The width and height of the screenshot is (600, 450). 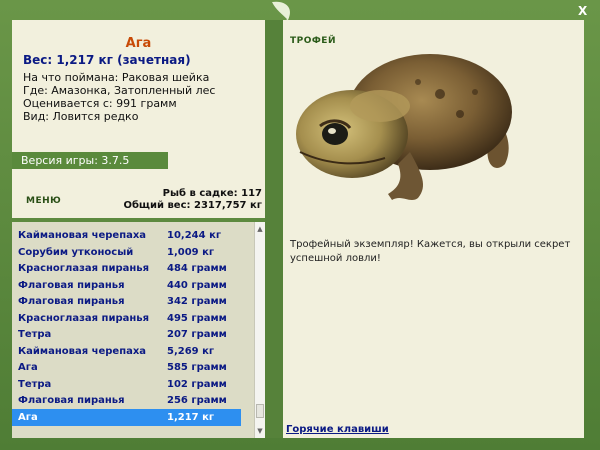 What do you see at coordinates (191, 351) in the screenshot?
I see `catch-weight: 5,269 кг` at bounding box center [191, 351].